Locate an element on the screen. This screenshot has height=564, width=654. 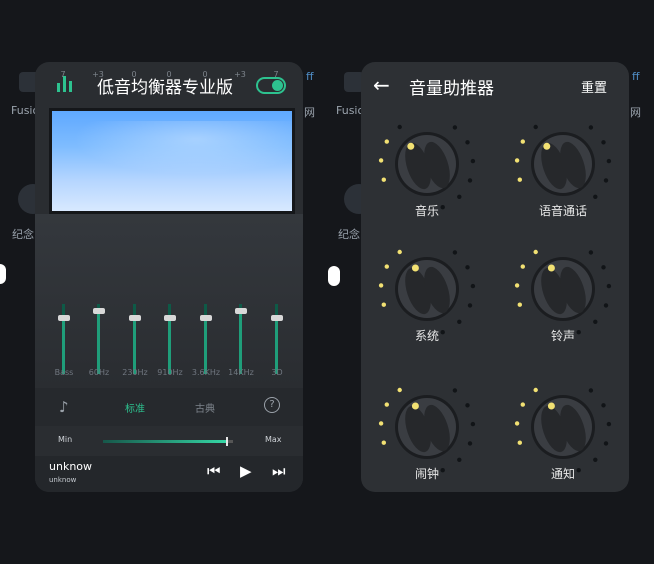
volume-knob: 铃声 is located at coordinates (563, 297).